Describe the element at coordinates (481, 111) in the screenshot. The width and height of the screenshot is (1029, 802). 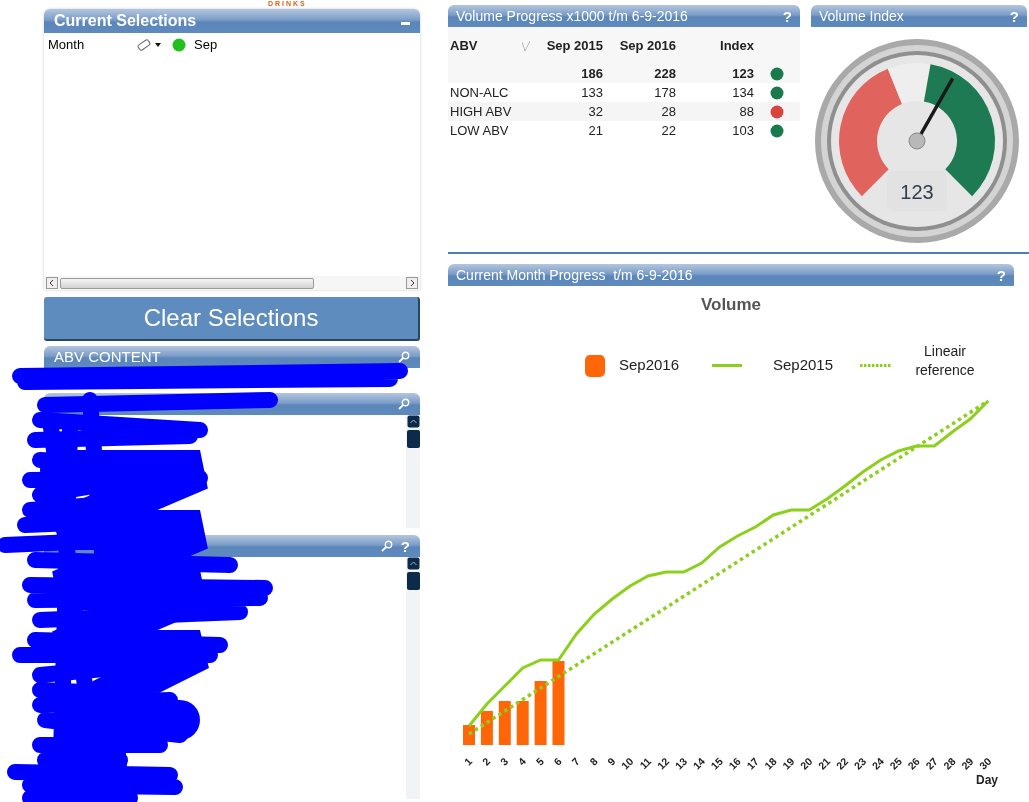
I see `table-cell-text: HIGH ABV` at that location.